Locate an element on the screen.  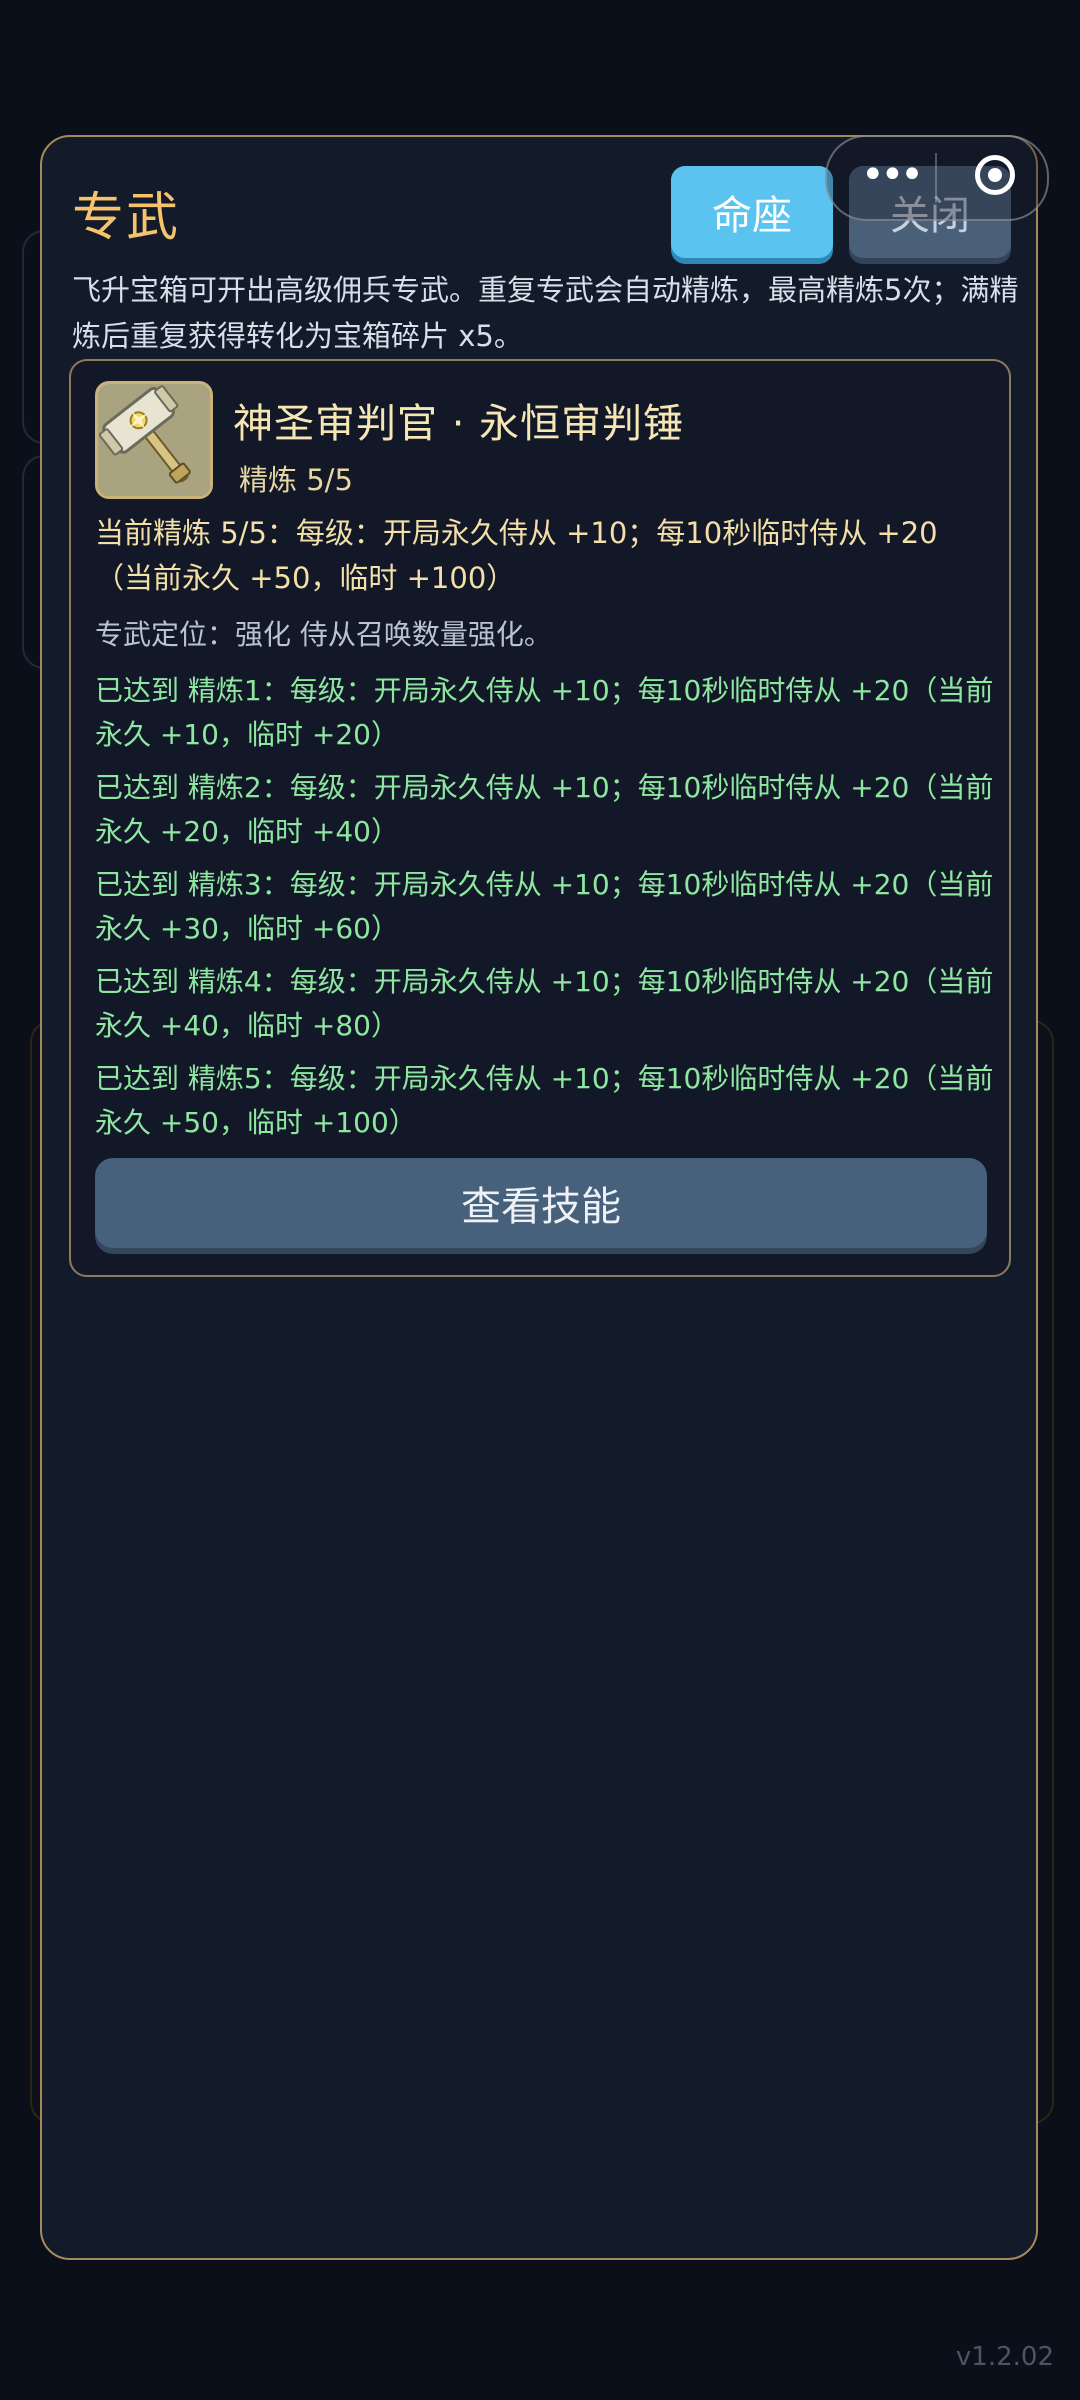
refine-level: 精炼 5/5 is located at coordinates (296, 480).